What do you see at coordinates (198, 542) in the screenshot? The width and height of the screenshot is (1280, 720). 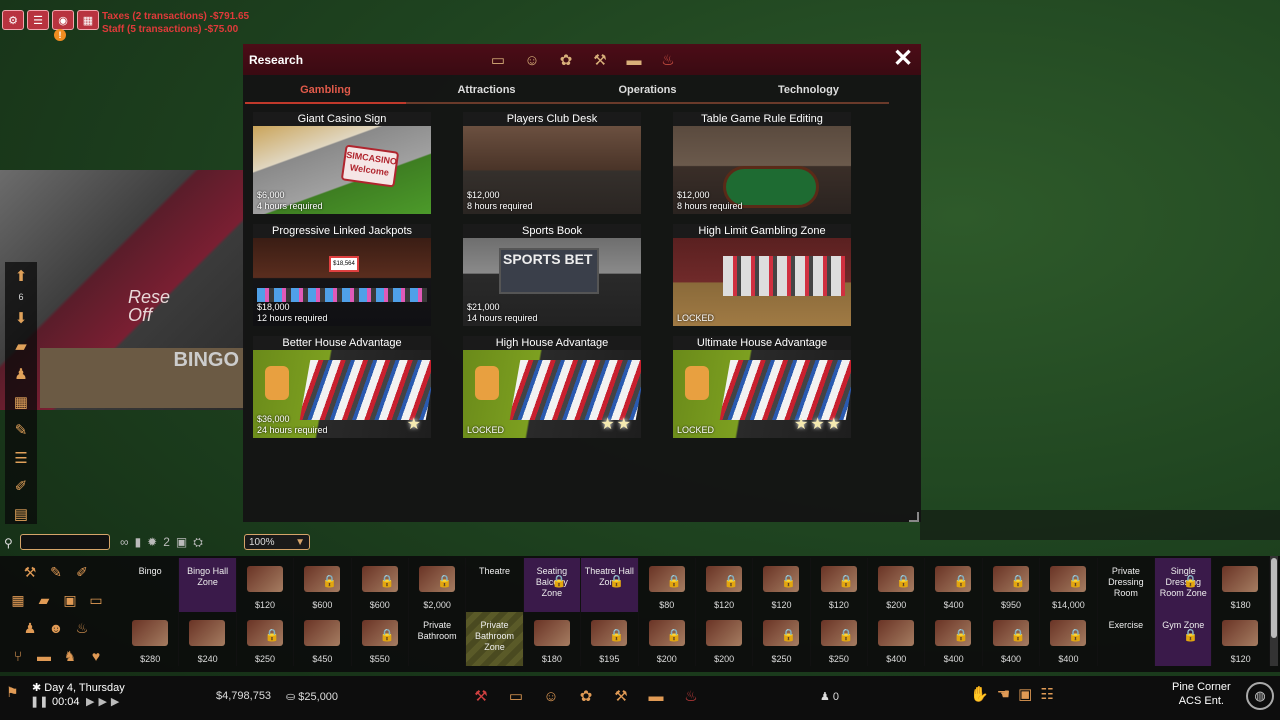 I see `settings-icon: ⛭` at bounding box center [198, 542].